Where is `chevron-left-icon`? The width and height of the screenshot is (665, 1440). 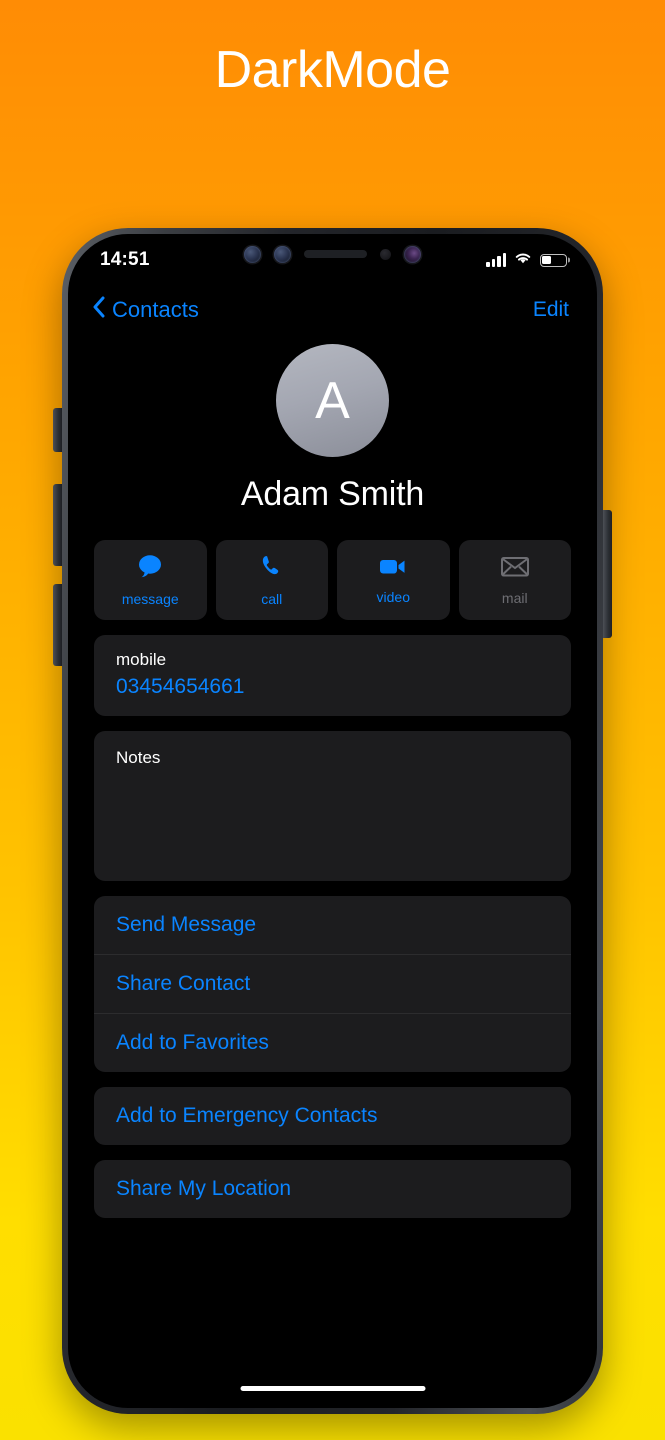 chevron-left-icon is located at coordinates (98, 310).